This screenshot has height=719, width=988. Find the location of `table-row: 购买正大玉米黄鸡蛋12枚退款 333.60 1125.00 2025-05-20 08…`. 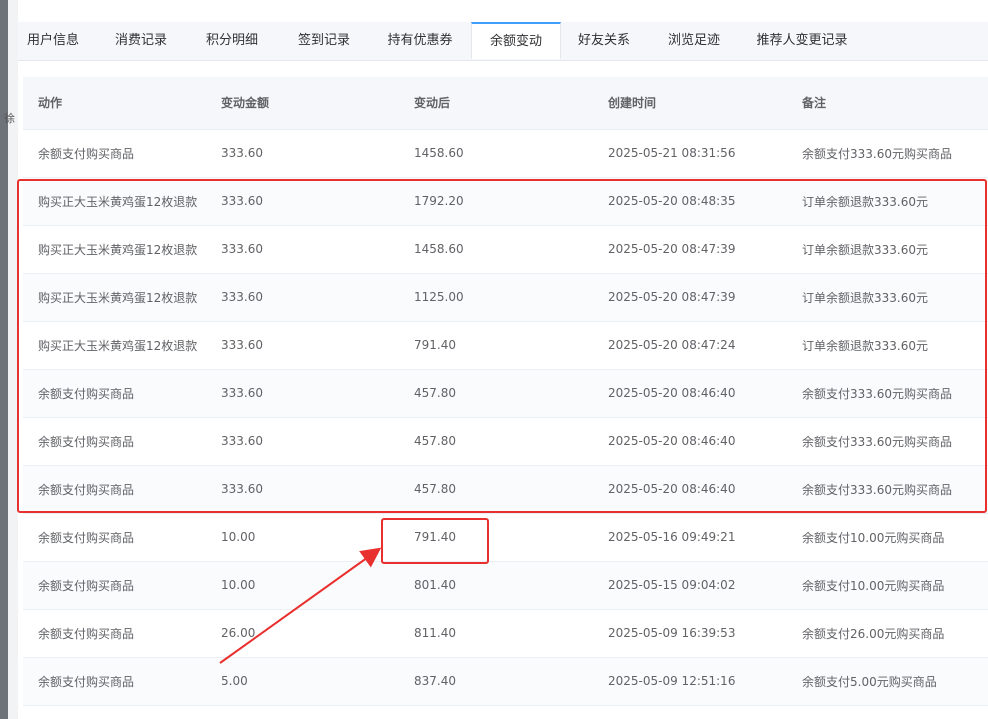

table-row: 购买正大玉米黄鸡蛋12枚退款 333.60 1125.00 2025-05-20 08… is located at coordinates (505, 297).